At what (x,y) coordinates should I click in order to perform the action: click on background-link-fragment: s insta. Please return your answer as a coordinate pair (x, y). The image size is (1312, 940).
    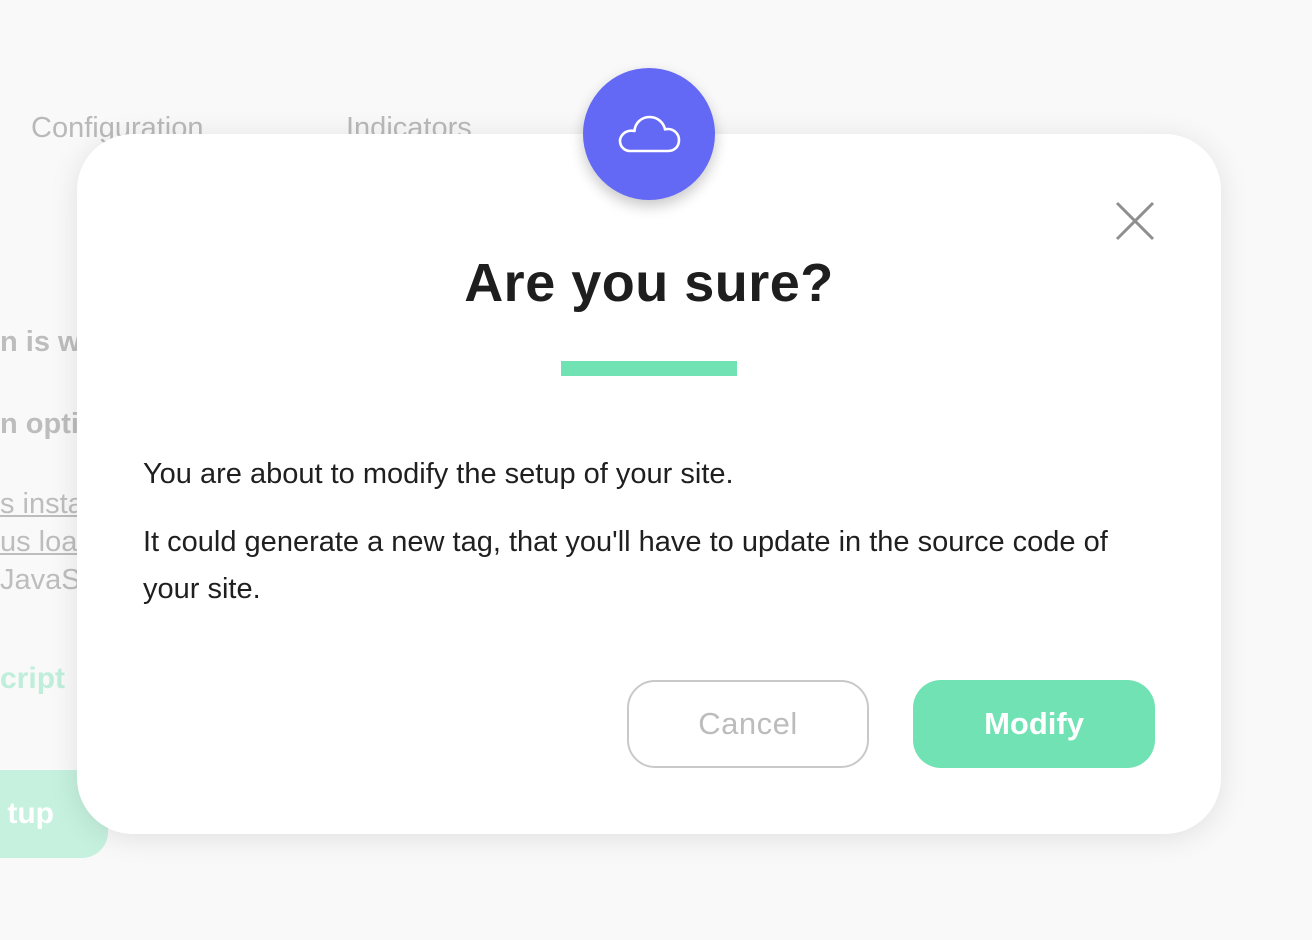
    Looking at the image, I should click on (42, 504).